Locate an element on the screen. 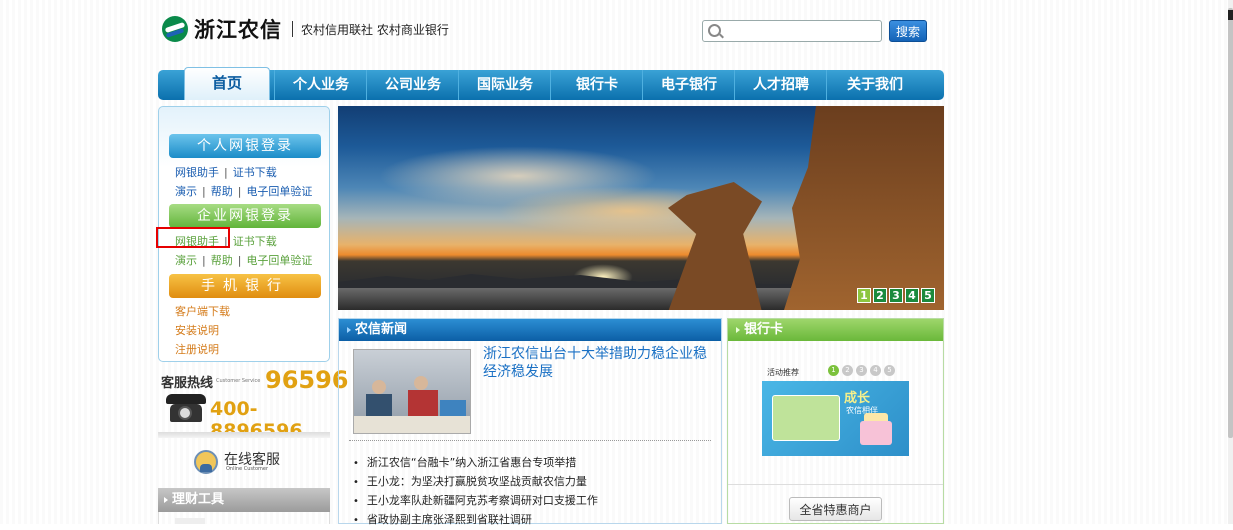 Image resolution: width=1233 pixels, height=530 pixels. promo-label: 活动推荐 is located at coordinates (783, 372).